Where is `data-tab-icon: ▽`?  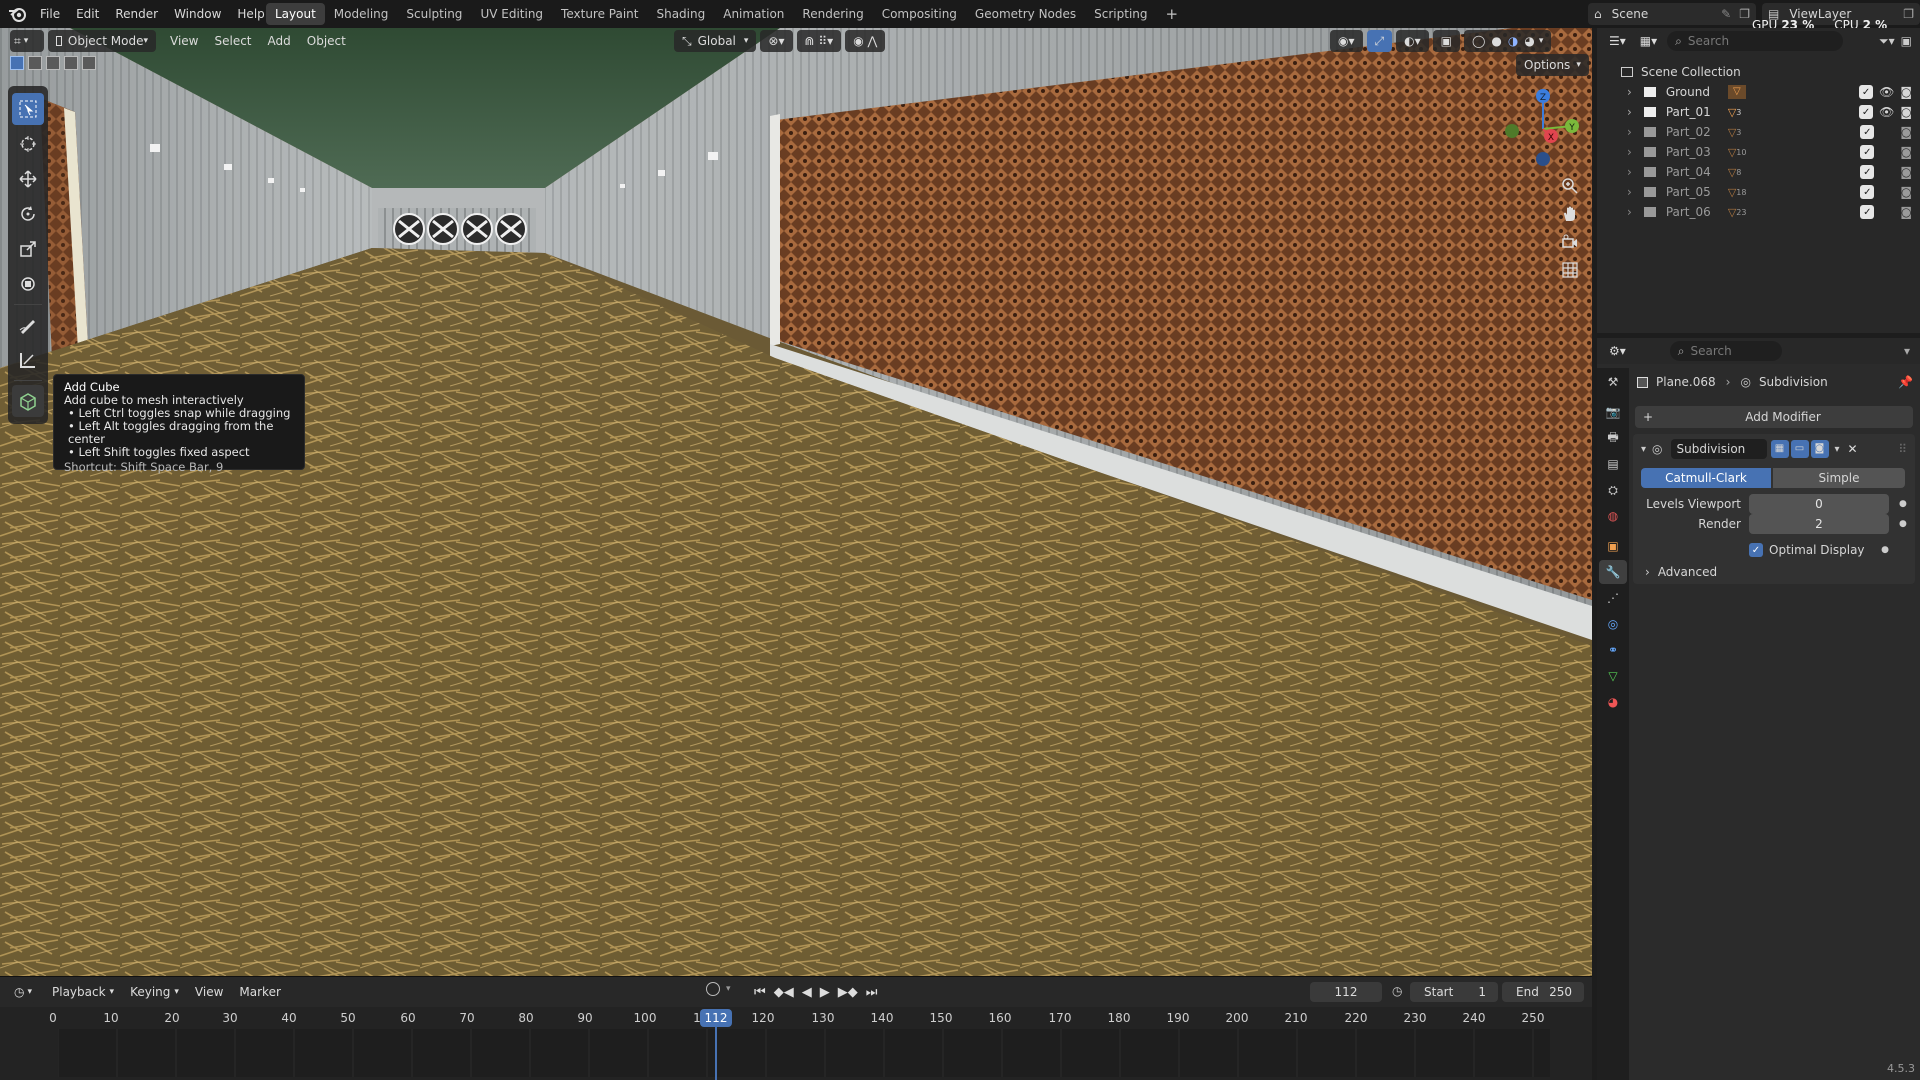
data-tab-icon: ▽ is located at coordinates (1613, 676).